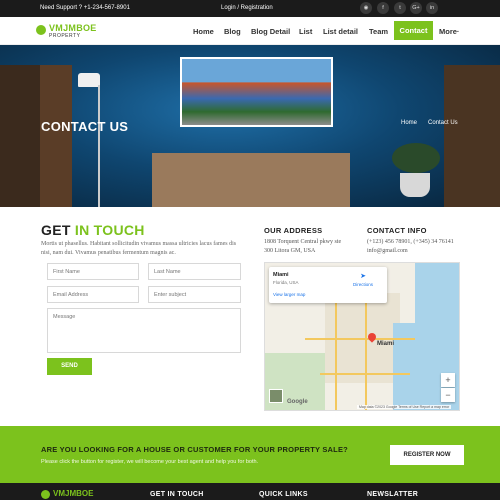 The height and width of the screenshot is (500, 500). I want to click on send-button: SEND, so click(69, 366).